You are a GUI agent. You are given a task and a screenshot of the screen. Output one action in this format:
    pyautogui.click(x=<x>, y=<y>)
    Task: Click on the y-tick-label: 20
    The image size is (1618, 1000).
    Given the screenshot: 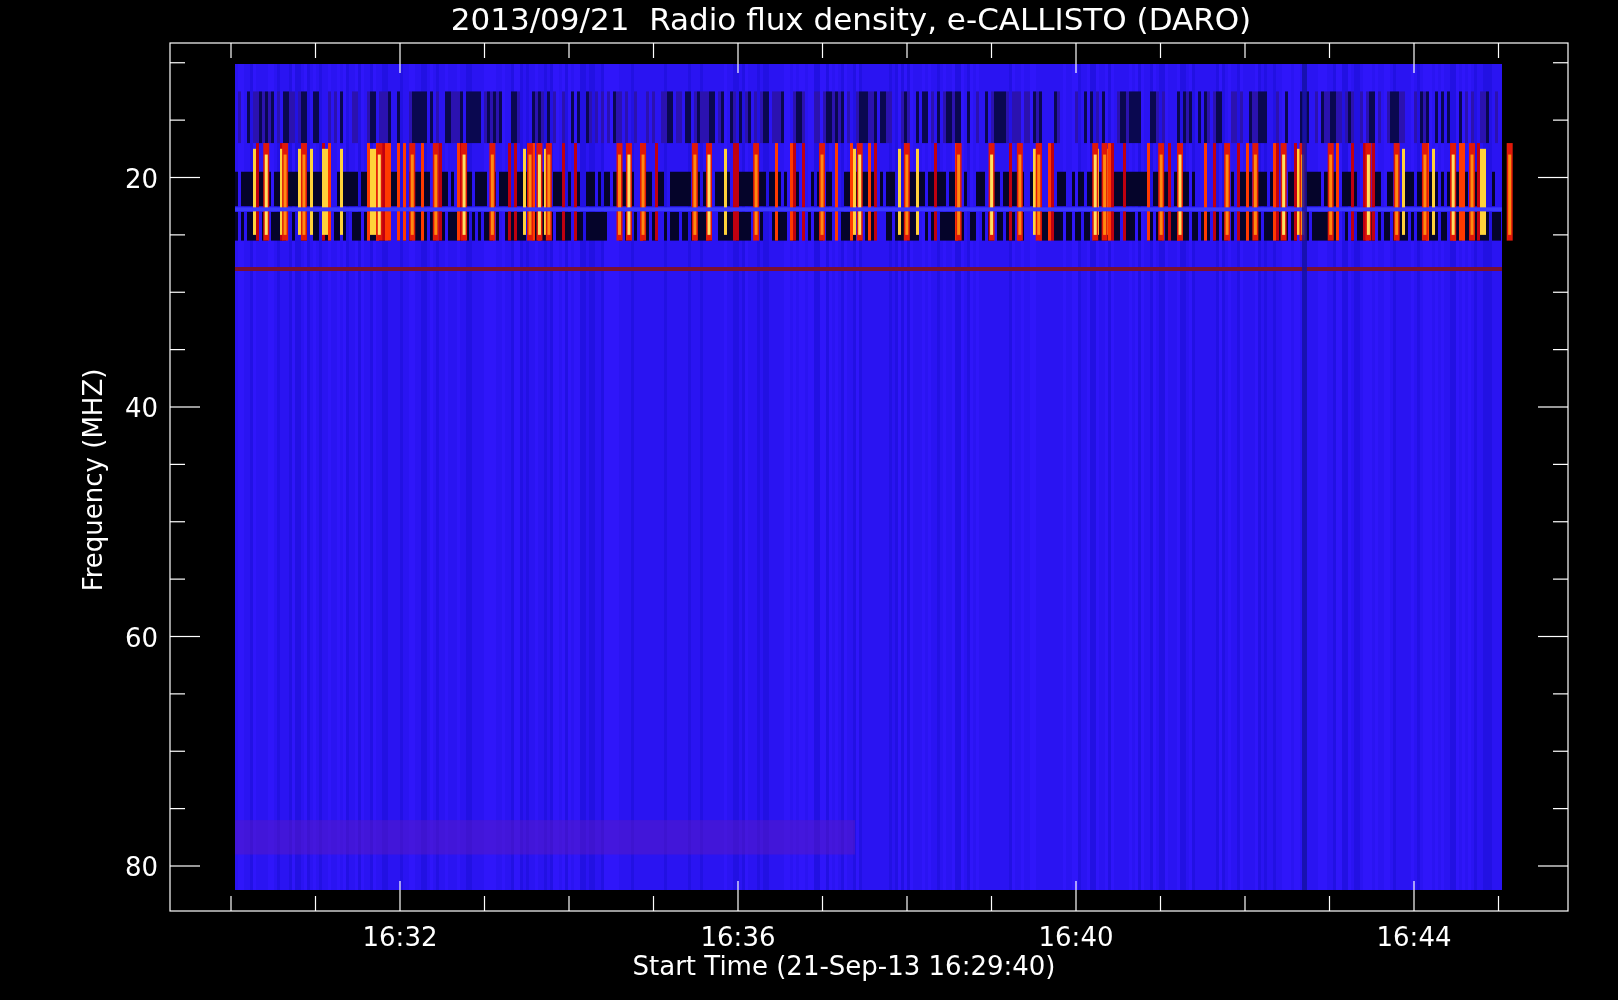 What is the action you would take?
    pyautogui.click(x=141, y=178)
    